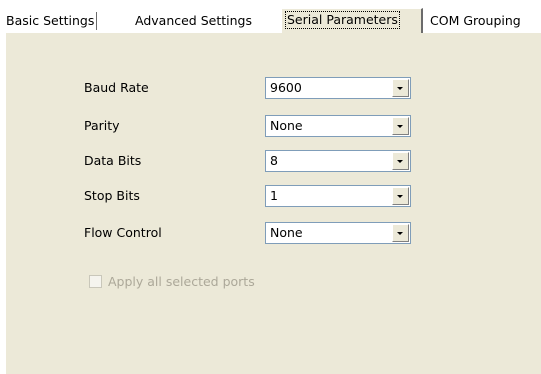  Describe the element at coordinates (338, 161) in the screenshot. I see `data-bits-select: 8` at that location.